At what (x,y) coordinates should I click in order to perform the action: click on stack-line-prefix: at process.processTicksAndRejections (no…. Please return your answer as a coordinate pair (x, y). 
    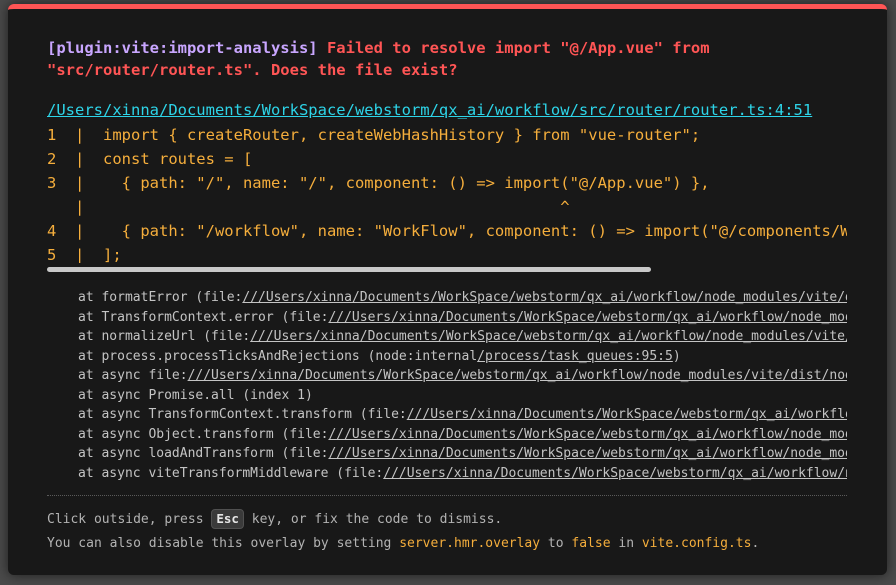
    Looking at the image, I should click on (278, 356).